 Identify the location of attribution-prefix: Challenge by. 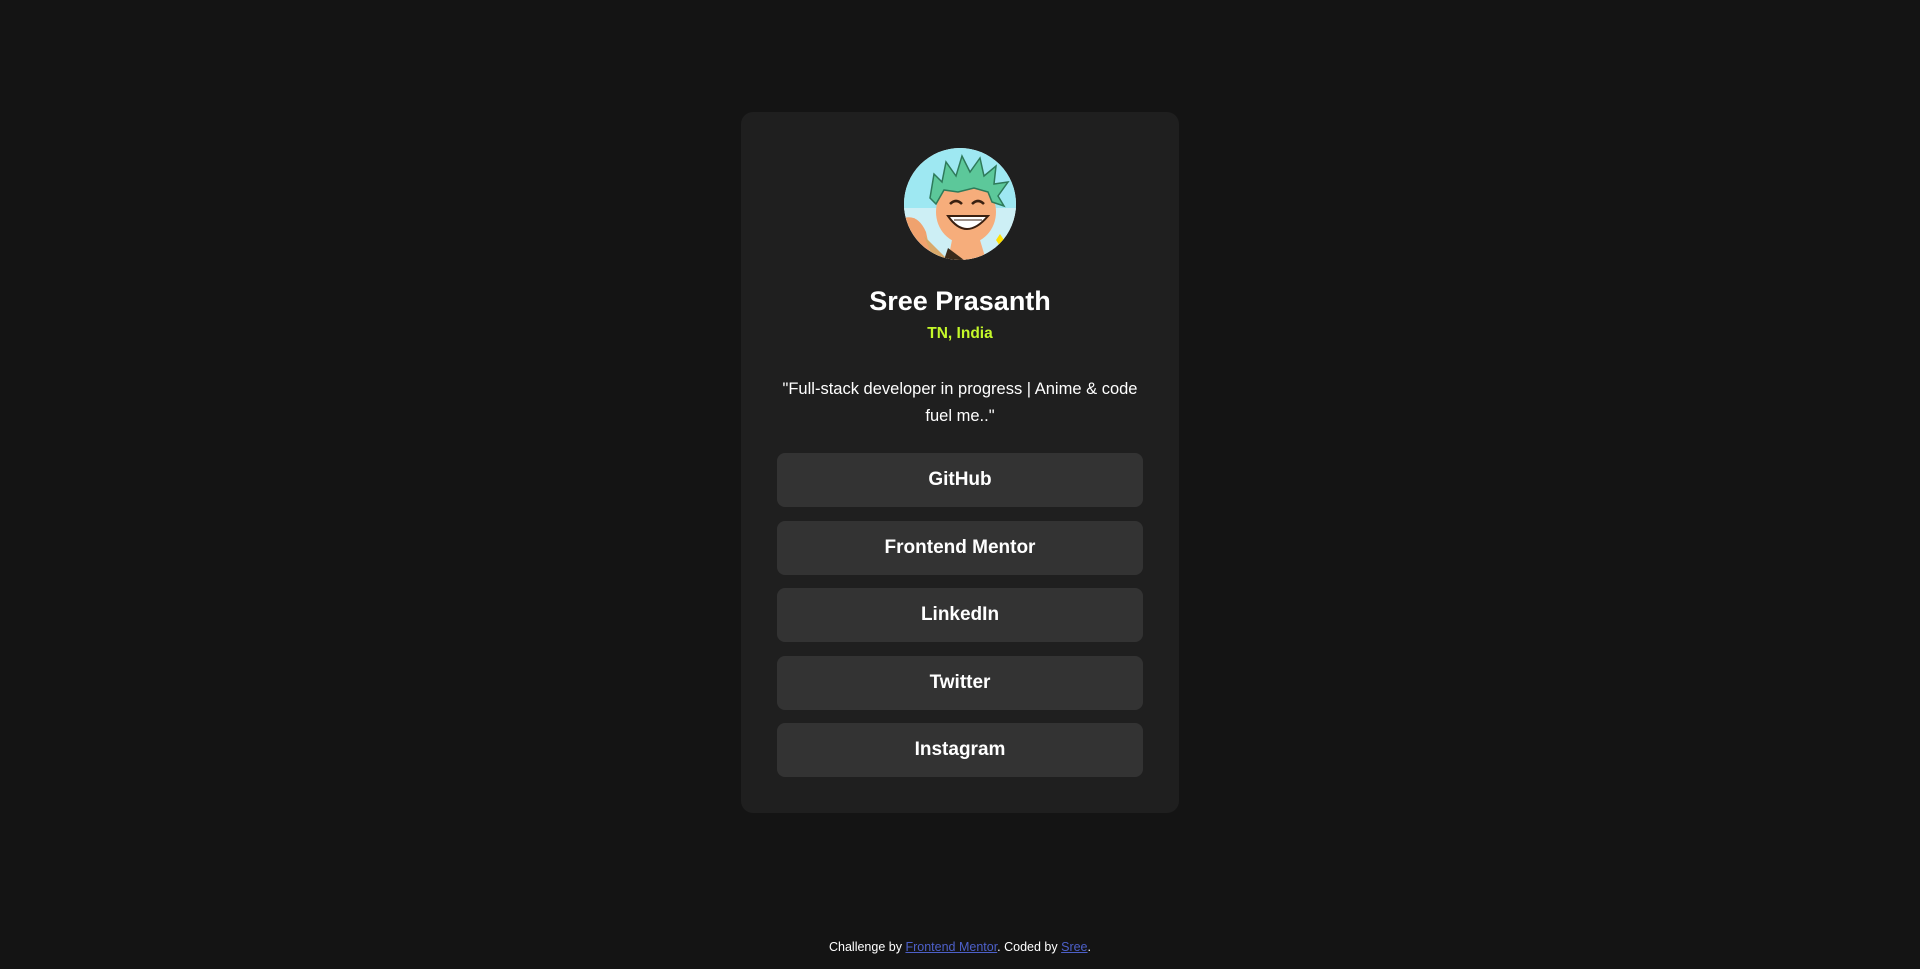
(867, 947).